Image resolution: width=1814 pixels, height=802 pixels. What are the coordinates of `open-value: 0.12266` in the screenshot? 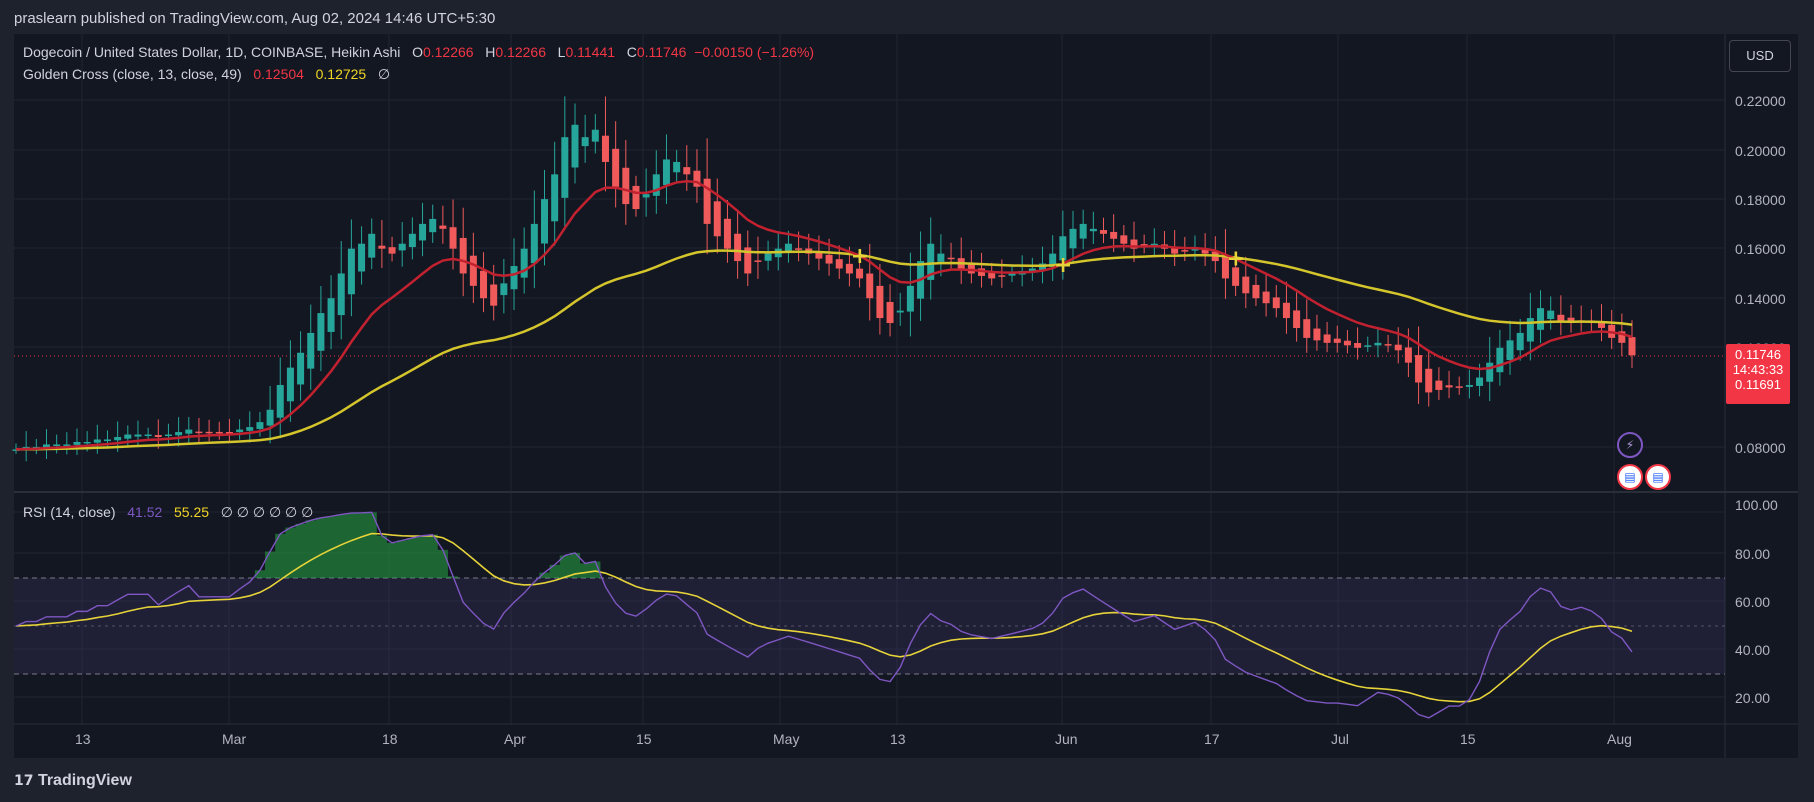 It's located at (448, 52).